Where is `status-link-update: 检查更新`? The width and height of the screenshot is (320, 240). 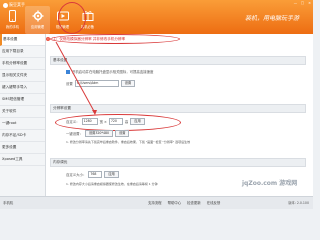 status-link-update: 检查更新 is located at coordinates (194, 202).